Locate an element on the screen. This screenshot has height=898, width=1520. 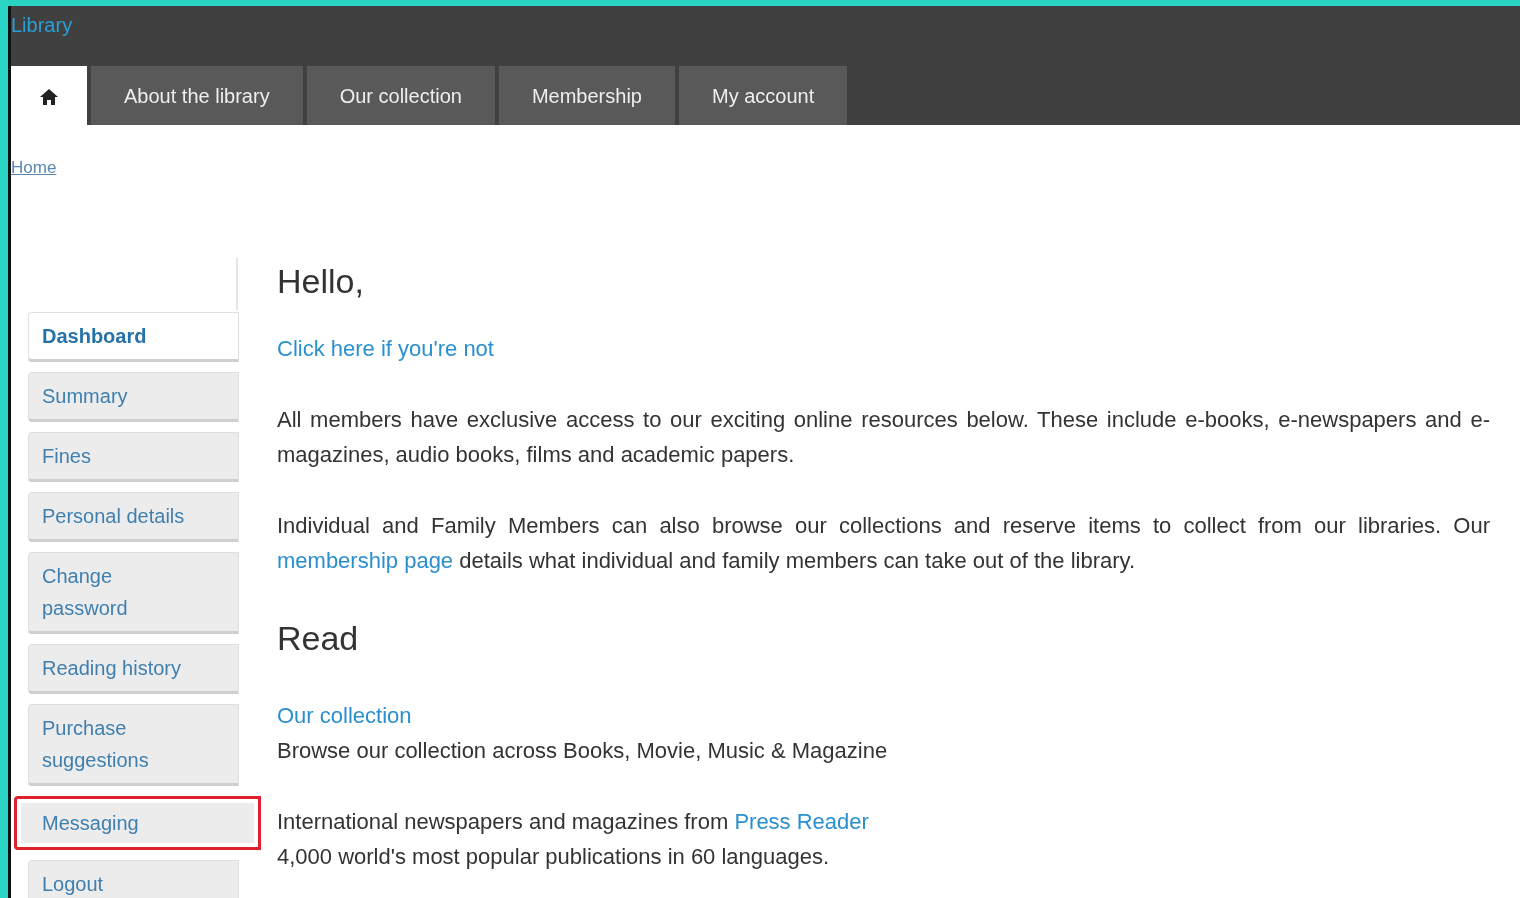
sidebar-item: Summary is located at coordinates (133, 396).